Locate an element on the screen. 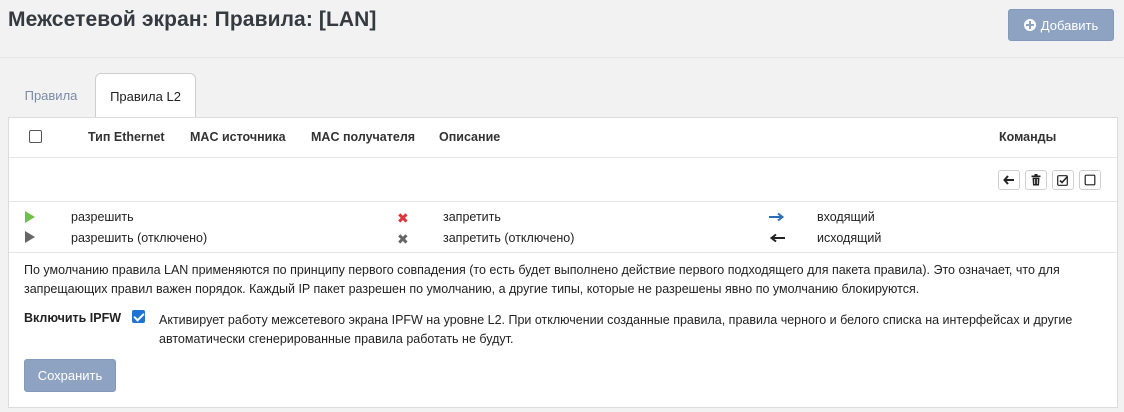 The width and height of the screenshot is (1124, 412). legend-pass: разрешить is located at coordinates (102, 217).